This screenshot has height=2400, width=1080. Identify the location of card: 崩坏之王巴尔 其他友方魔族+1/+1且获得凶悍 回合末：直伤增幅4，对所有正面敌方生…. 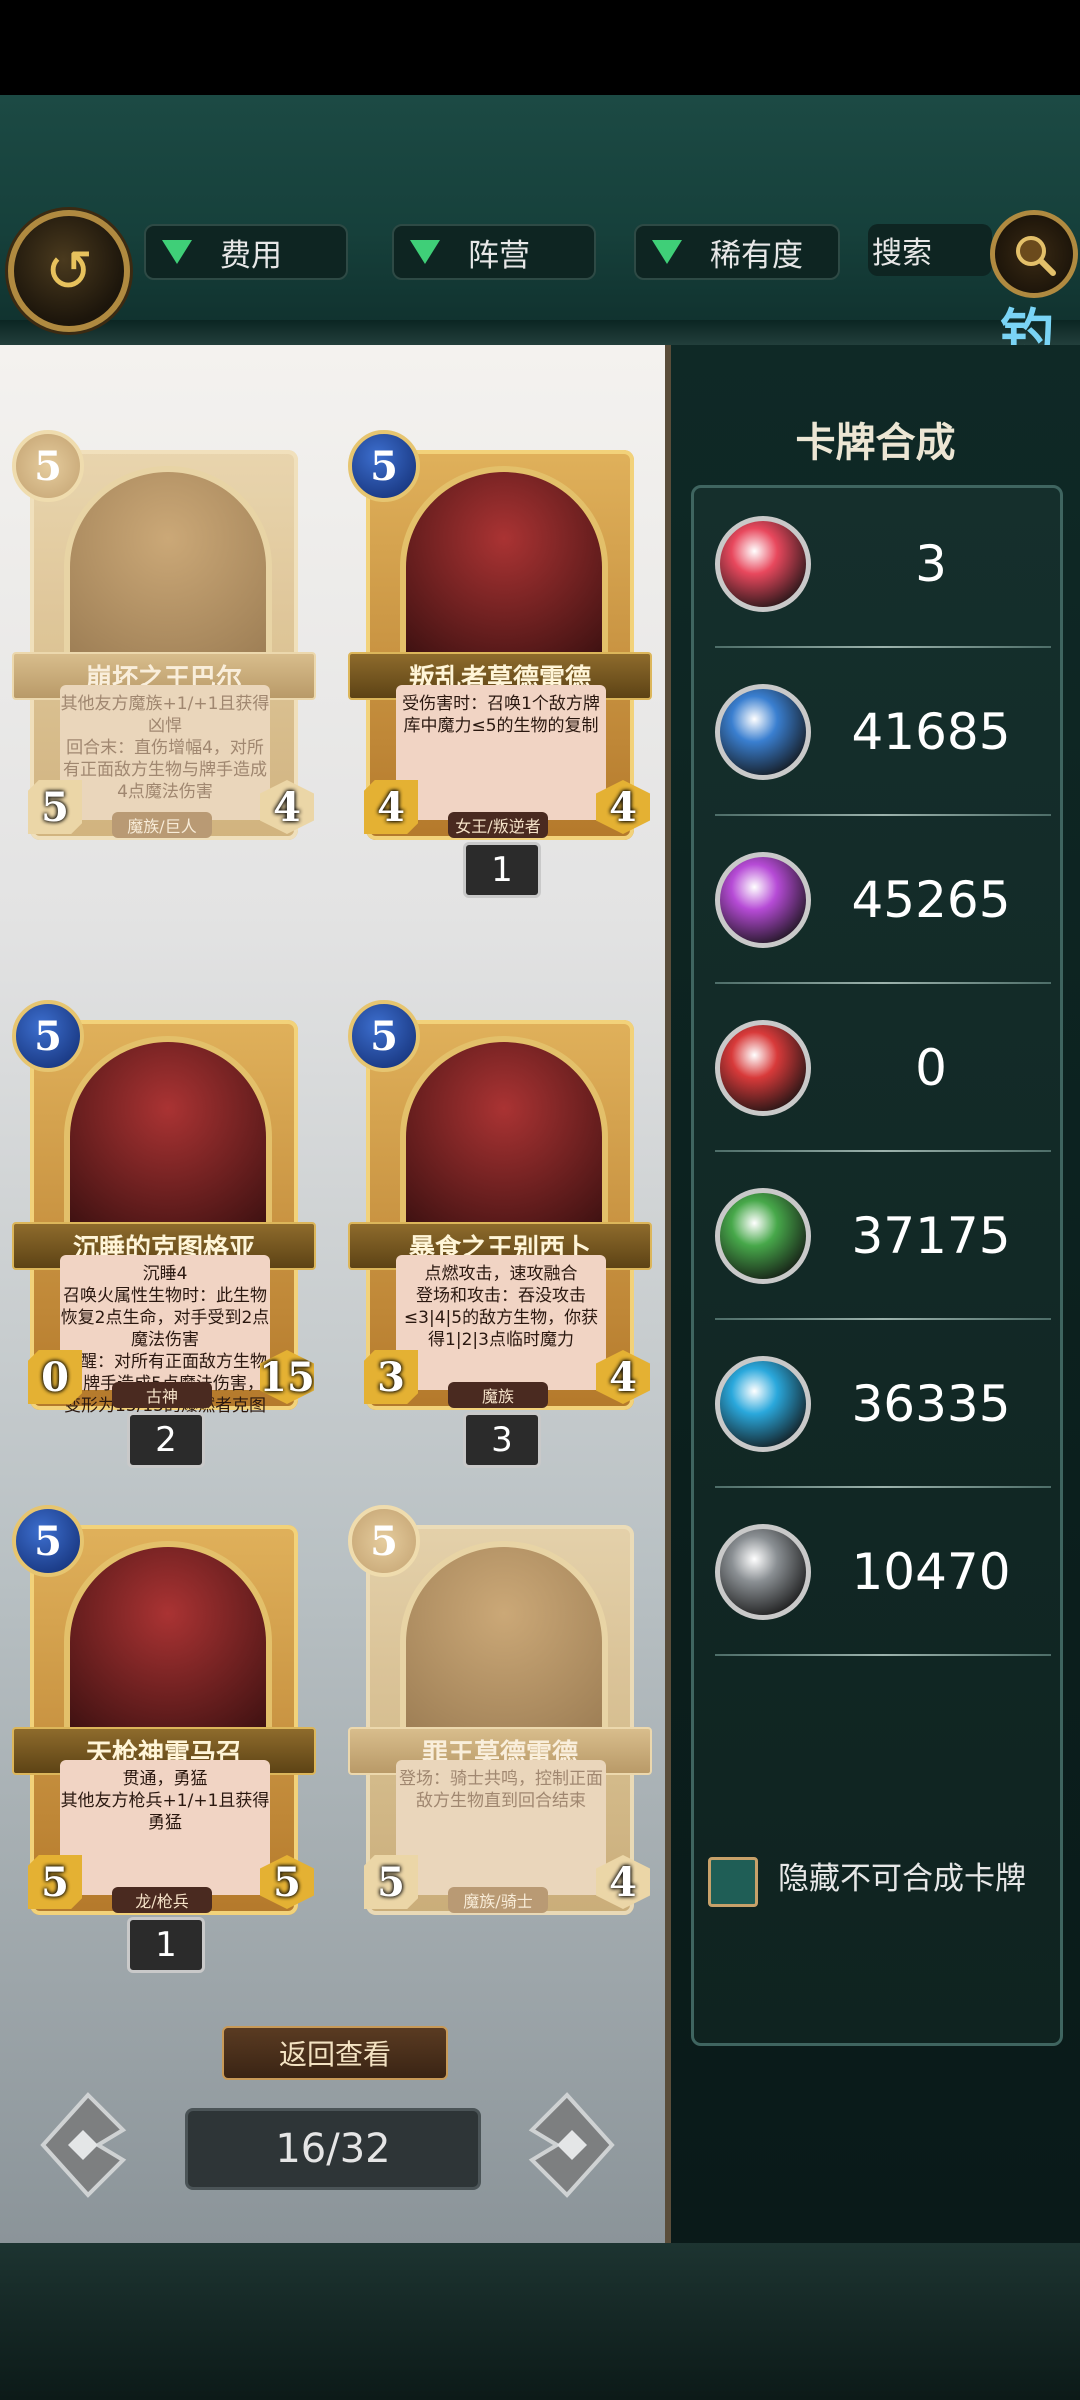
(164, 635).